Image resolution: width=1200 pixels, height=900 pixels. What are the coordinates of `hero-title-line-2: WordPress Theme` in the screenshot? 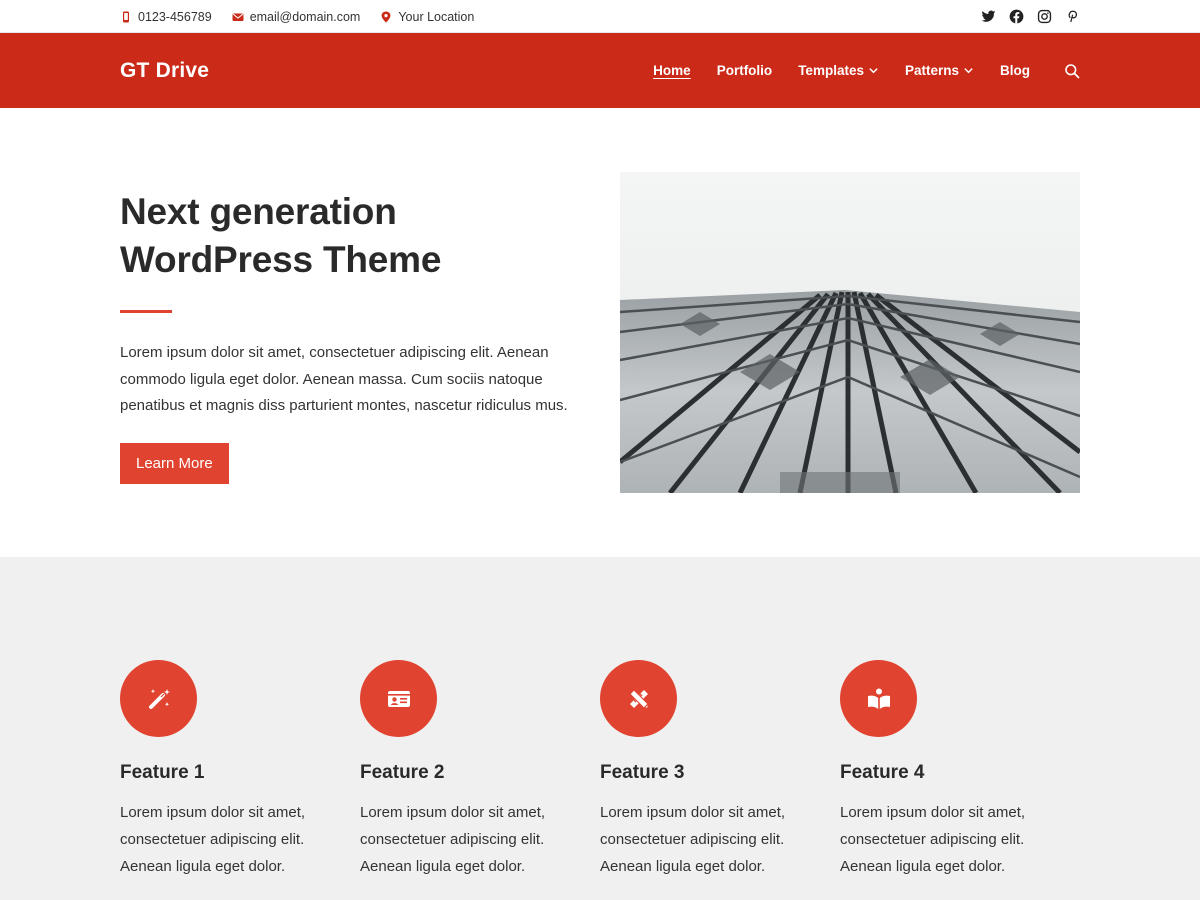 It's located at (281, 259).